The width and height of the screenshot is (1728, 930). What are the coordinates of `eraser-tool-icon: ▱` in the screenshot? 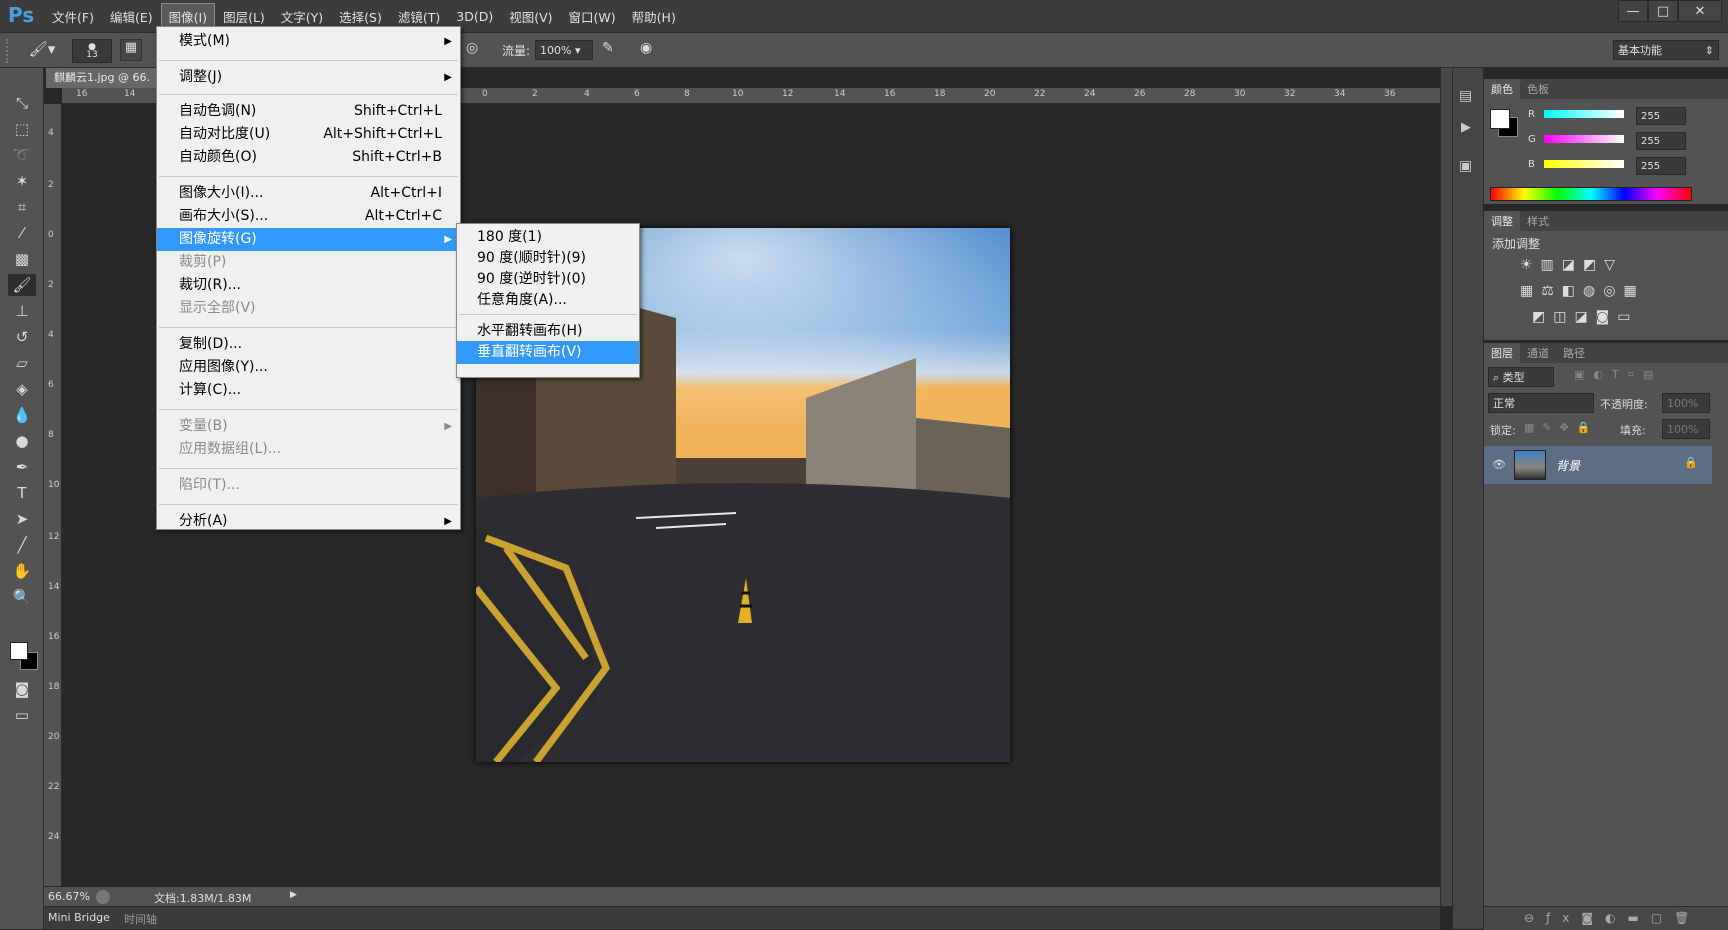 It's located at (22, 363).